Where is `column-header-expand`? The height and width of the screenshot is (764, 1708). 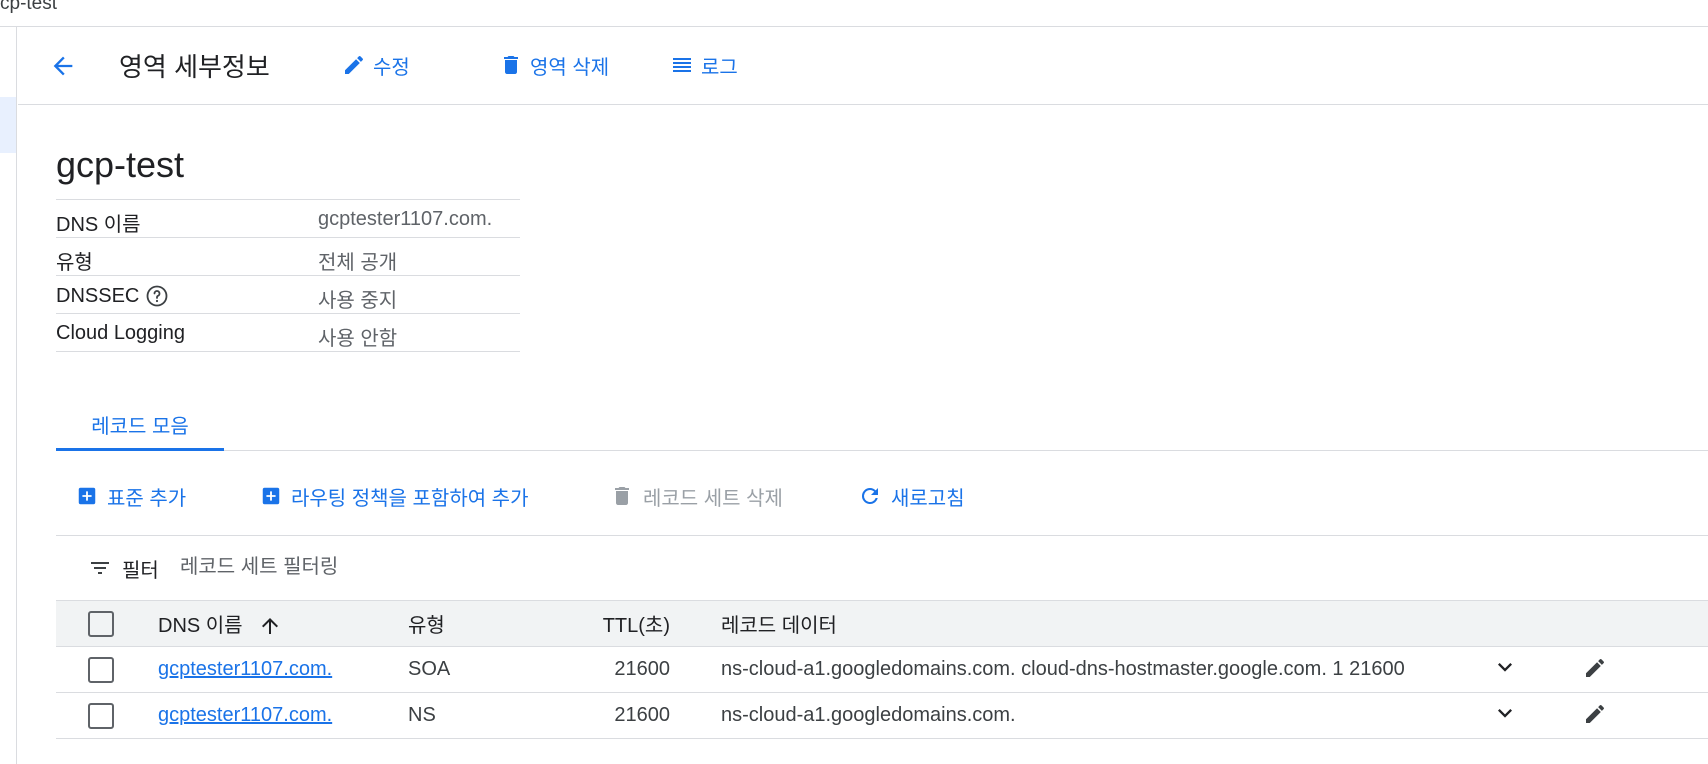
column-header-expand is located at coordinates (1535, 624).